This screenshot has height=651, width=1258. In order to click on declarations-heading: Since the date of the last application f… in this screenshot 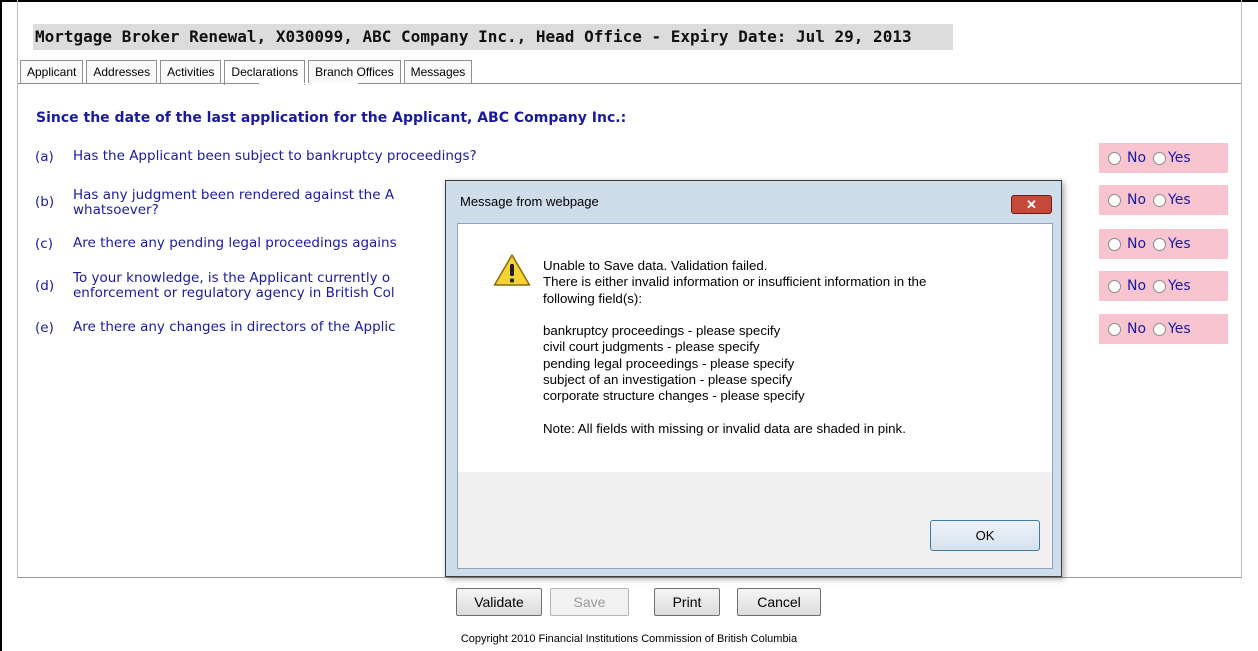, I will do `click(331, 118)`.